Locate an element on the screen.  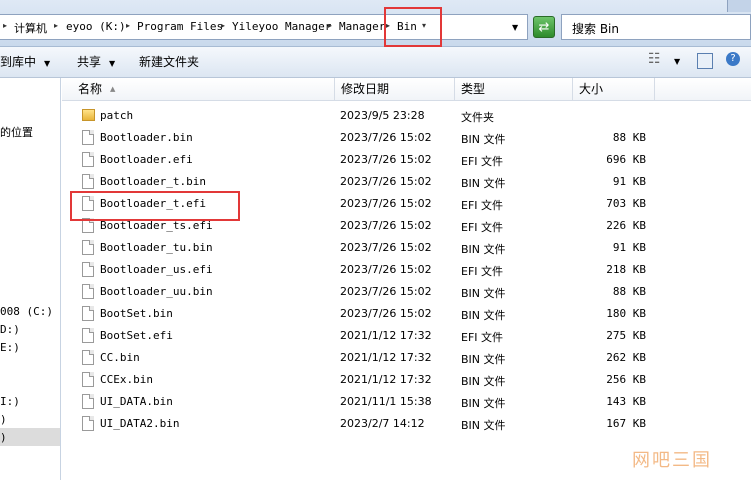
nav-item-drive-d: D:) is located at coordinates (10, 329).